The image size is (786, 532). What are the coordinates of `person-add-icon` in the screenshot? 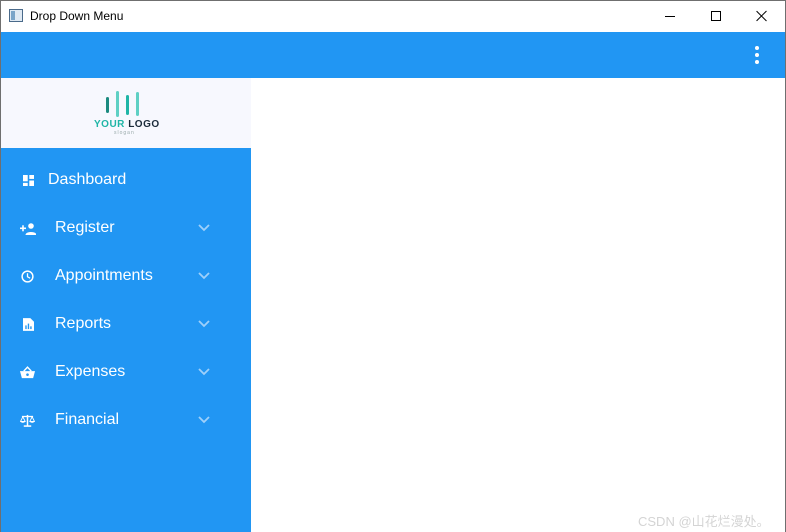 It's located at (28, 229).